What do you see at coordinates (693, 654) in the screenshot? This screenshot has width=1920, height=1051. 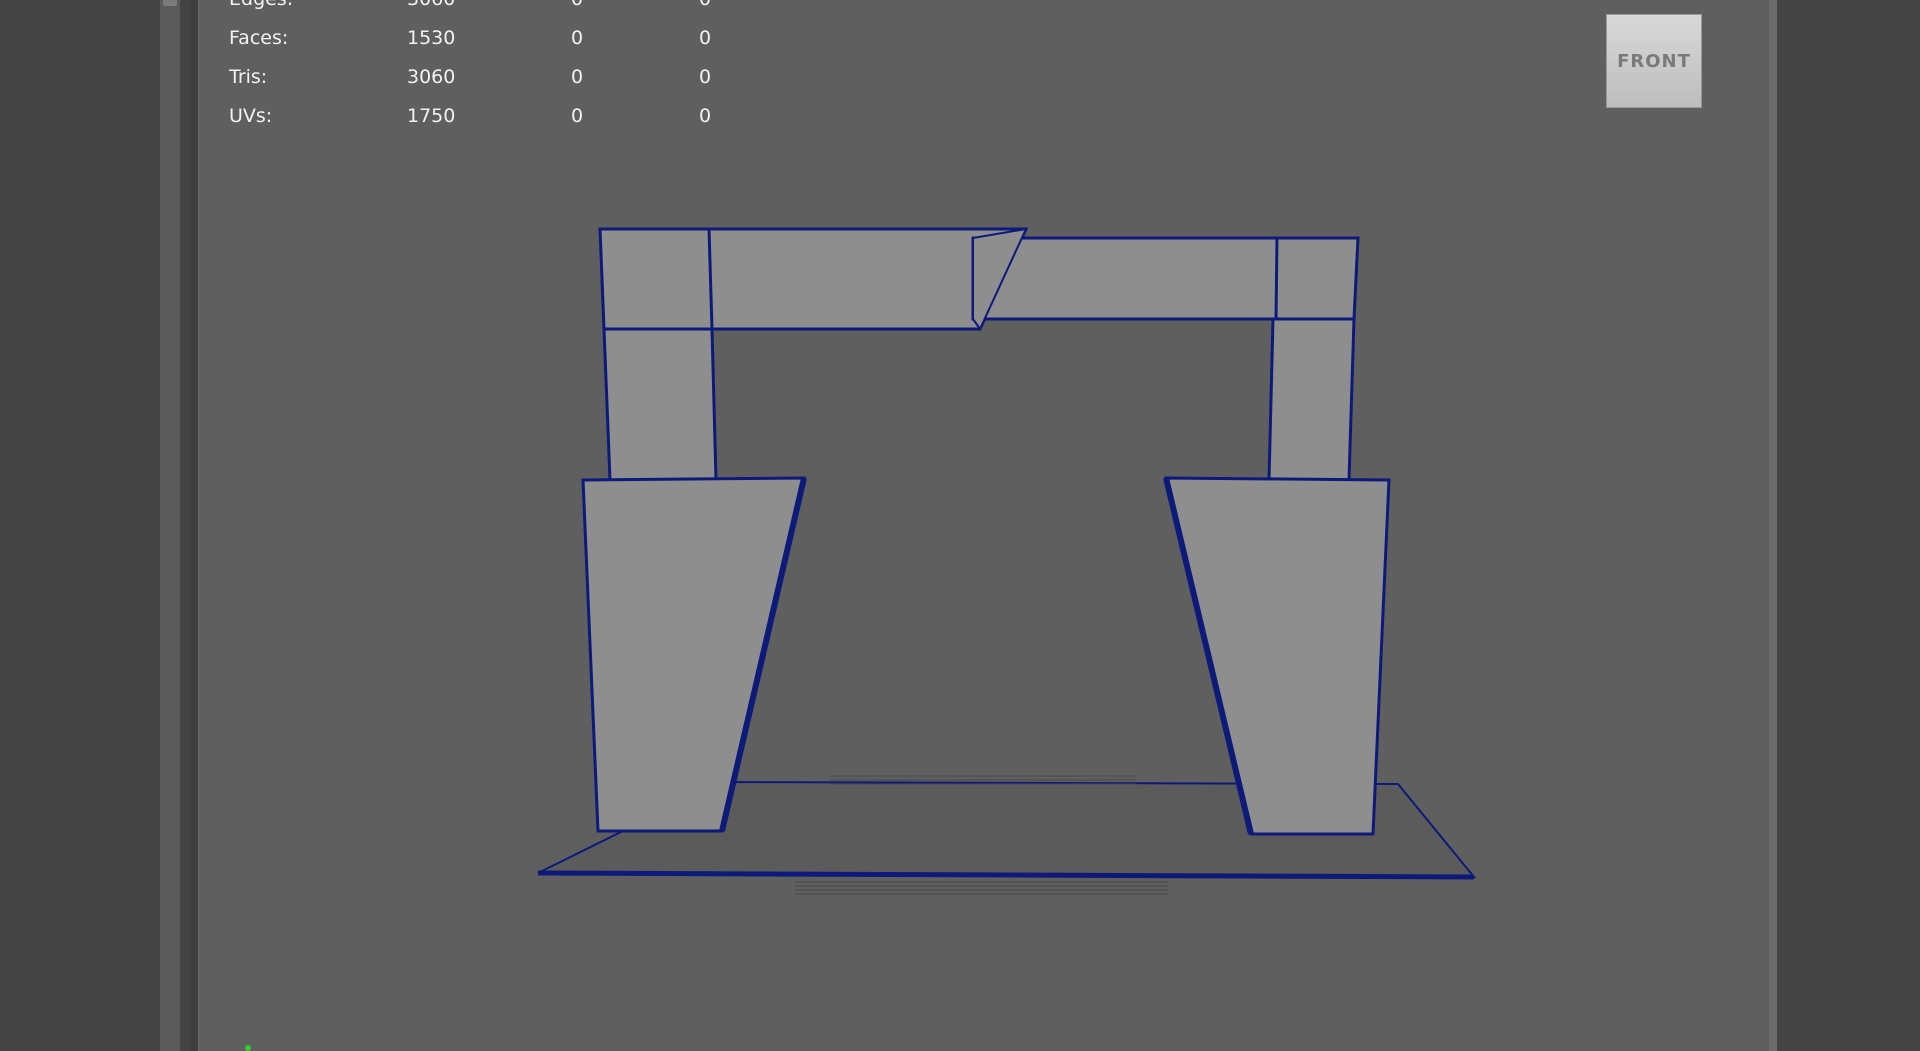 I see `pedestal-left` at bounding box center [693, 654].